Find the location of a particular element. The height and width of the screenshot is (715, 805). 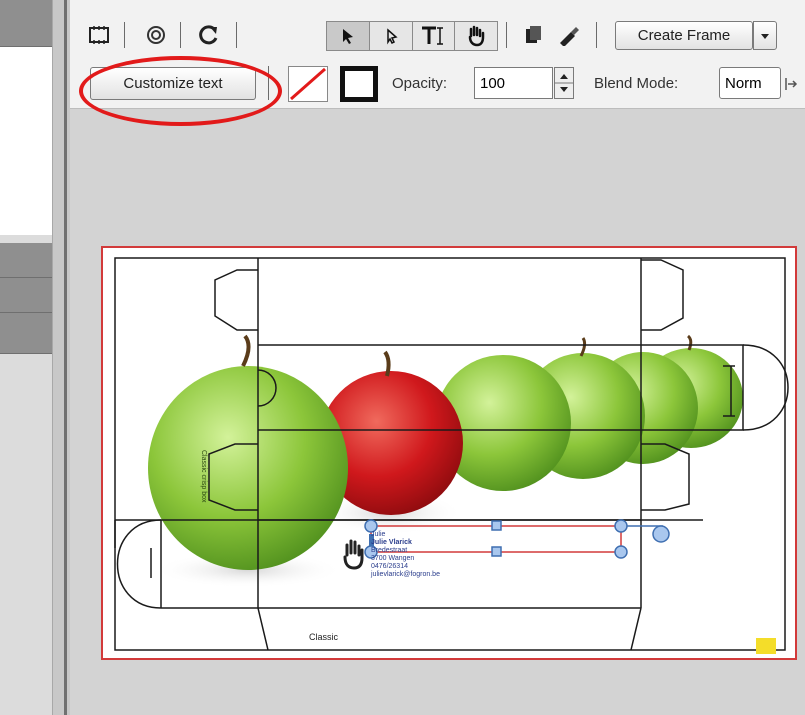

eyedropper-icon is located at coordinates (569, 35).